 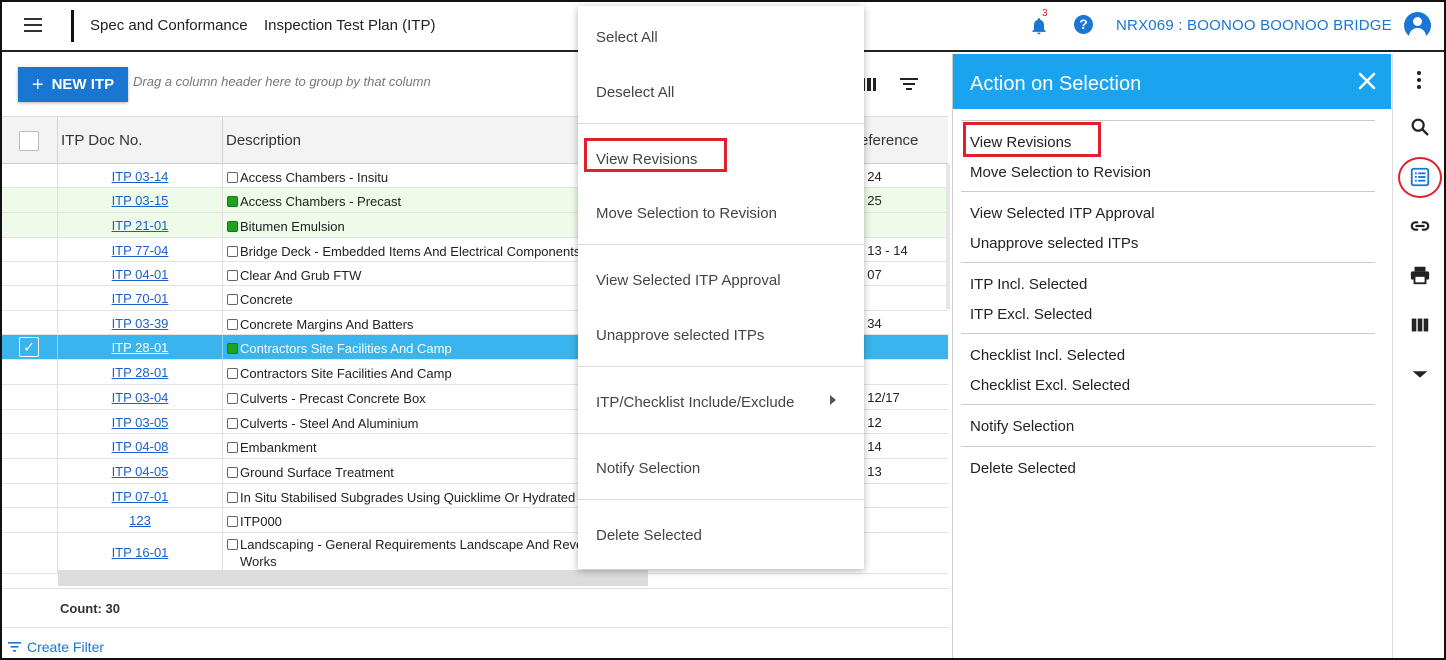 I want to click on print-icon, so click(x=1420, y=275).